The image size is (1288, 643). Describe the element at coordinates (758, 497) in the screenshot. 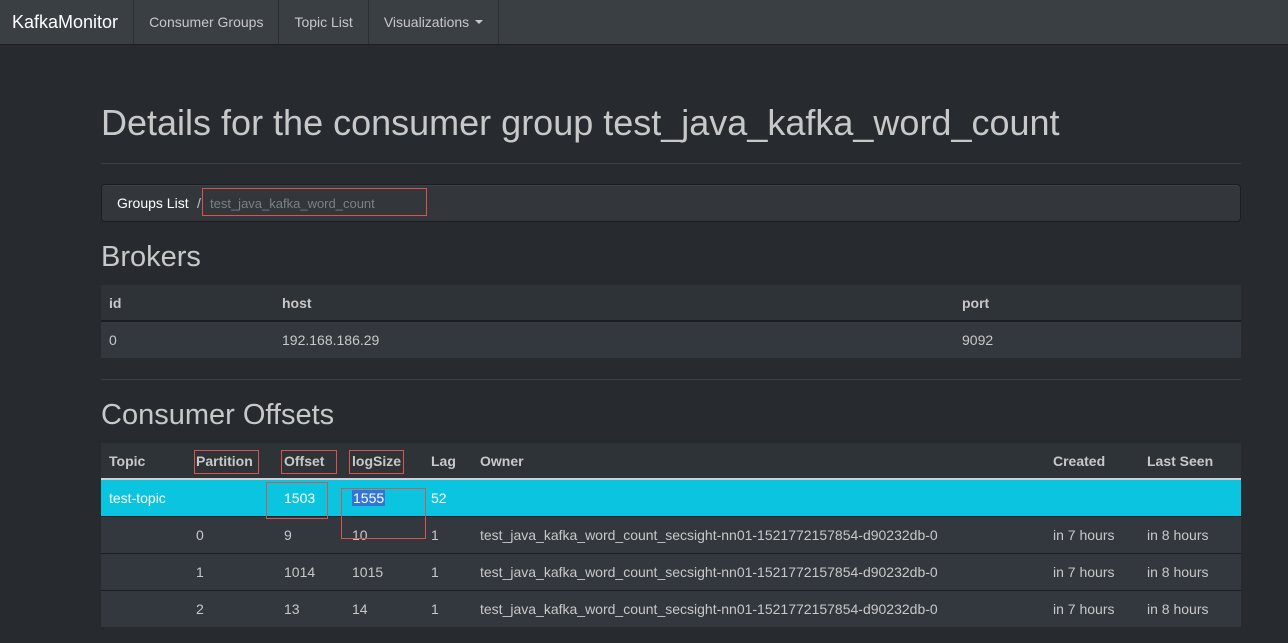

I see `topic-owner` at that location.